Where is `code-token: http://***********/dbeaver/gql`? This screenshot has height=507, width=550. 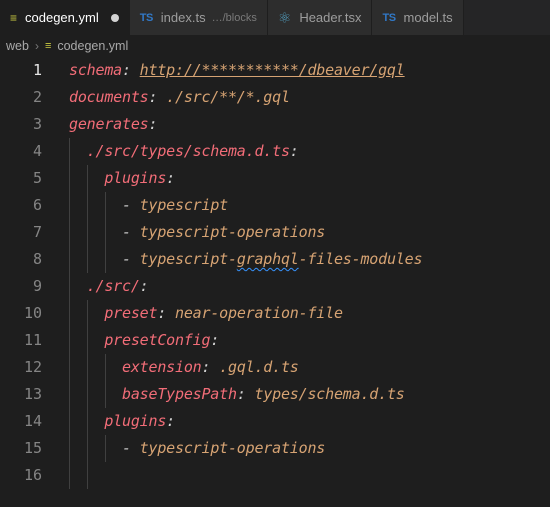 code-token: http://***********/dbeaver/gql is located at coordinates (272, 70).